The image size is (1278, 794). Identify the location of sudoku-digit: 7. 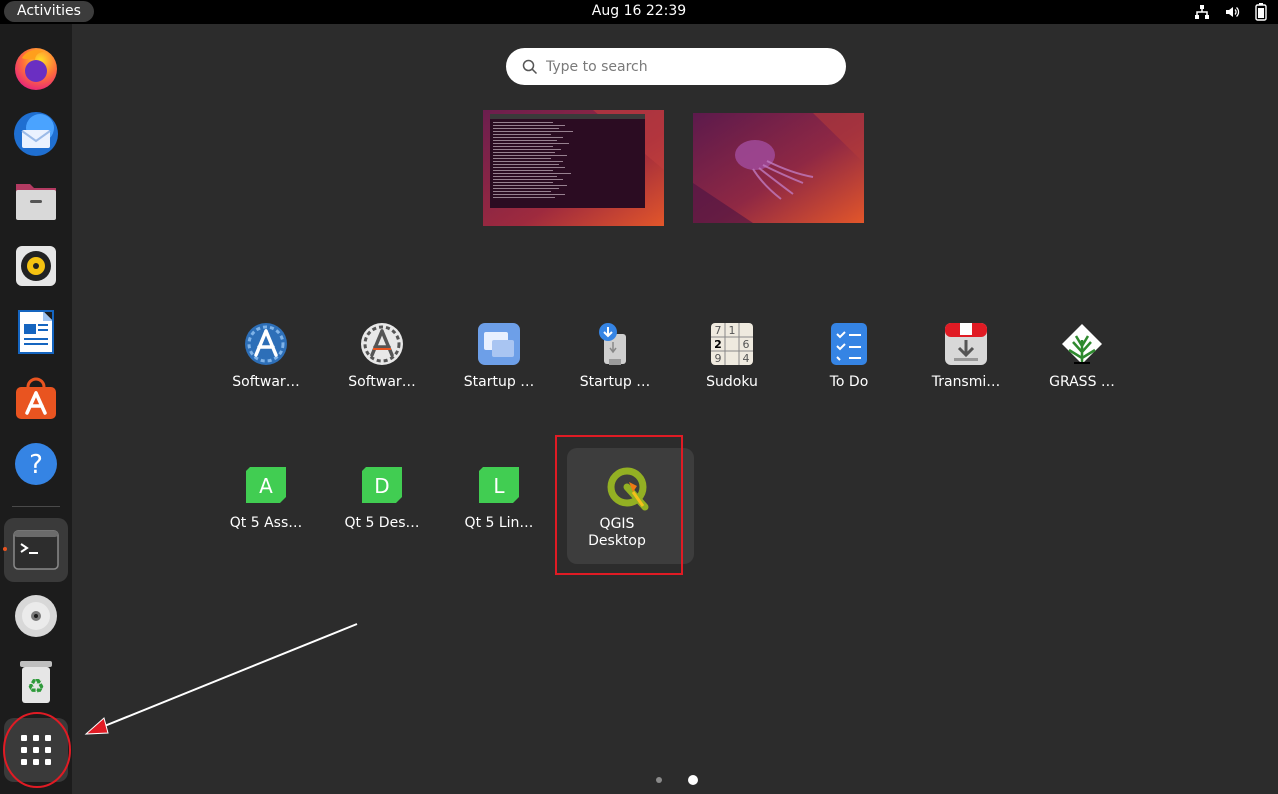
(718, 330).